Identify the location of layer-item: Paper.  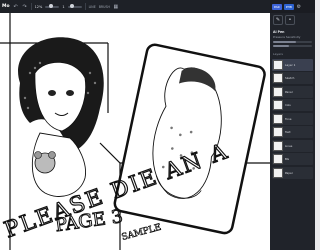
(292, 172).